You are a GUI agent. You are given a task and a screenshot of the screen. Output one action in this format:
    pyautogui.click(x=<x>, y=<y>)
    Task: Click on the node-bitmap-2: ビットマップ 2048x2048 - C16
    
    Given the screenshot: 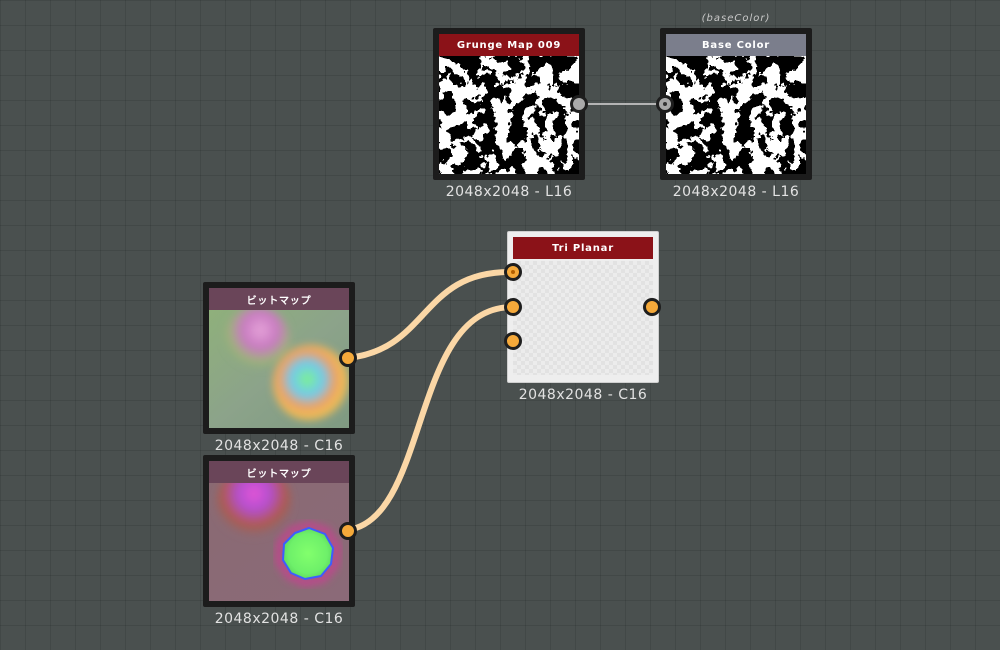 What is the action you would take?
    pyautogui.click(x=280, y=543)
    